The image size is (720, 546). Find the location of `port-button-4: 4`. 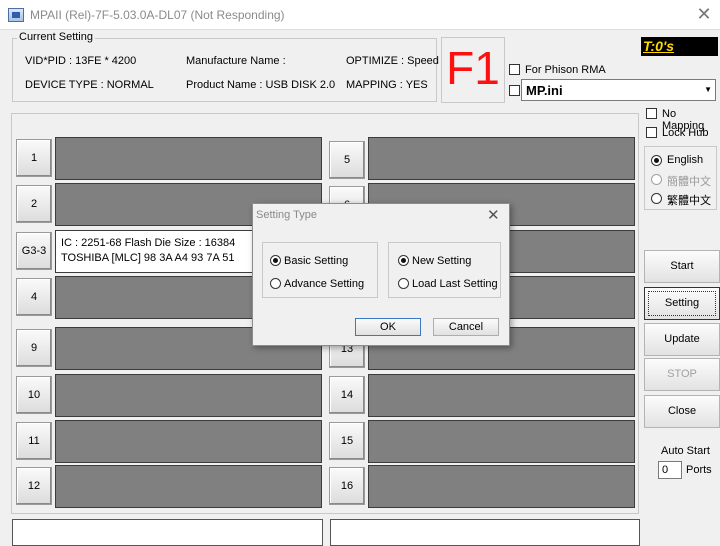

port-button-4: 4 is located at coordinates (34, 297).